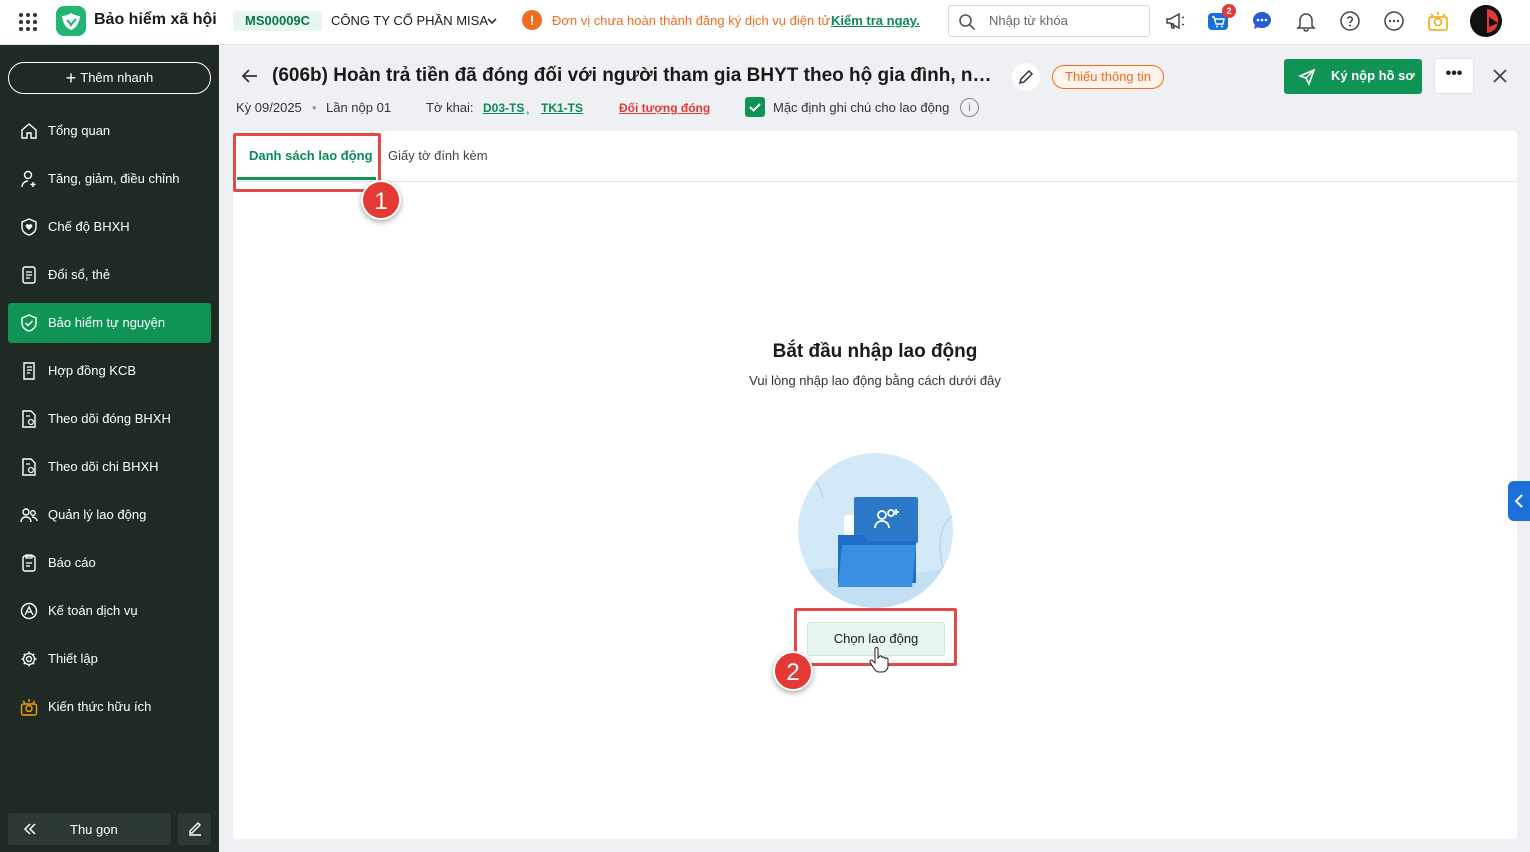  What do you see at coordinates (438, 155) in the screenshot?
I see `tab-attachments: Giấy tờ đính kèm` at bounding box center [438, 155].